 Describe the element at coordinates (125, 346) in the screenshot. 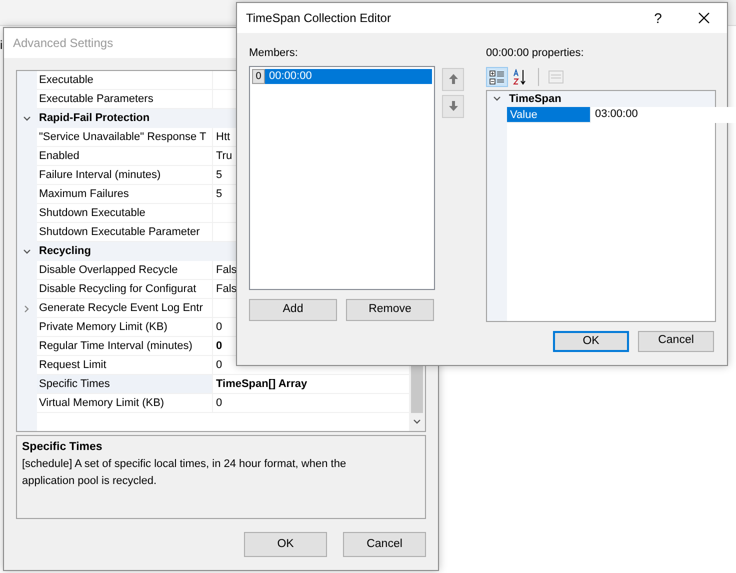

I see `property-label: Regular Time Interval (minutes)` at that location.